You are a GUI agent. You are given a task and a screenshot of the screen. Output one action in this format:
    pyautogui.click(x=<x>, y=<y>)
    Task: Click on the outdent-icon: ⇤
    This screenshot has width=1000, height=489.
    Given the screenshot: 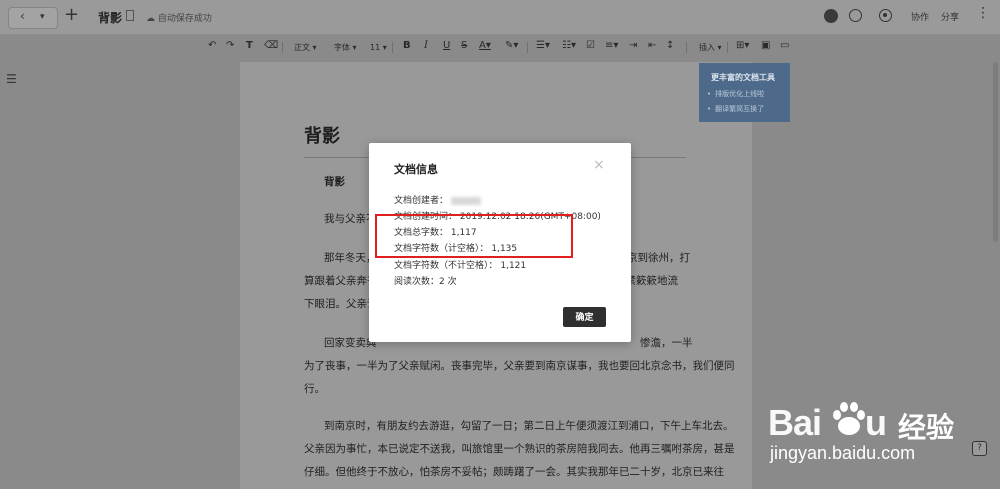 What is the action you would take?
    pyautogui.click(x=652, y=46)
    